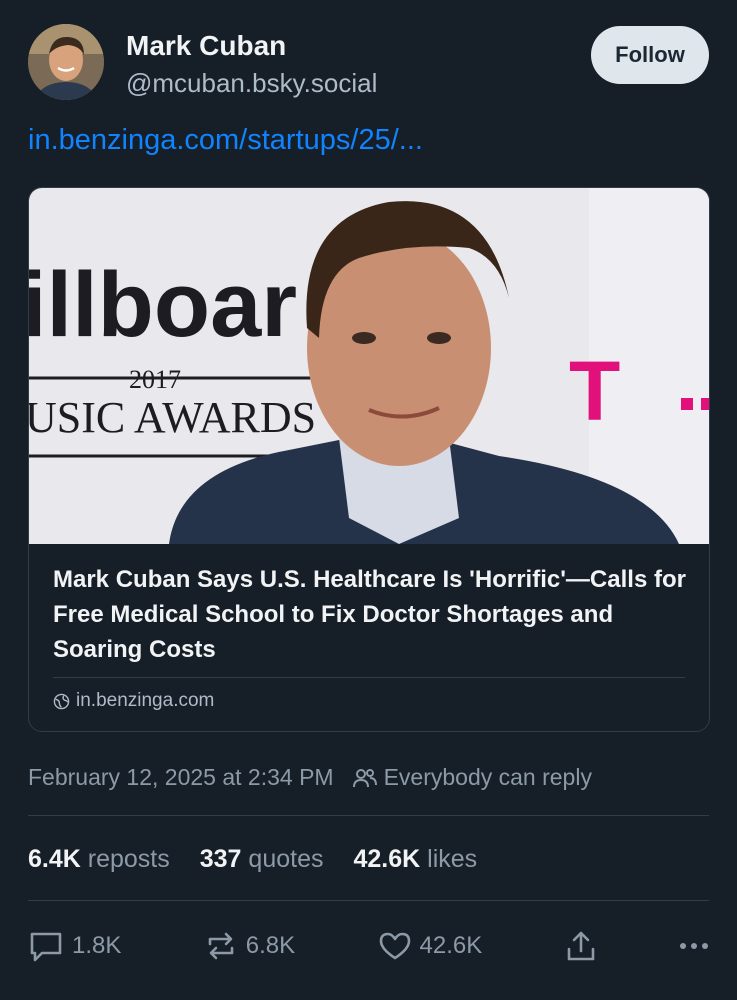  I want to click on embed-divider, so click(369, 677).